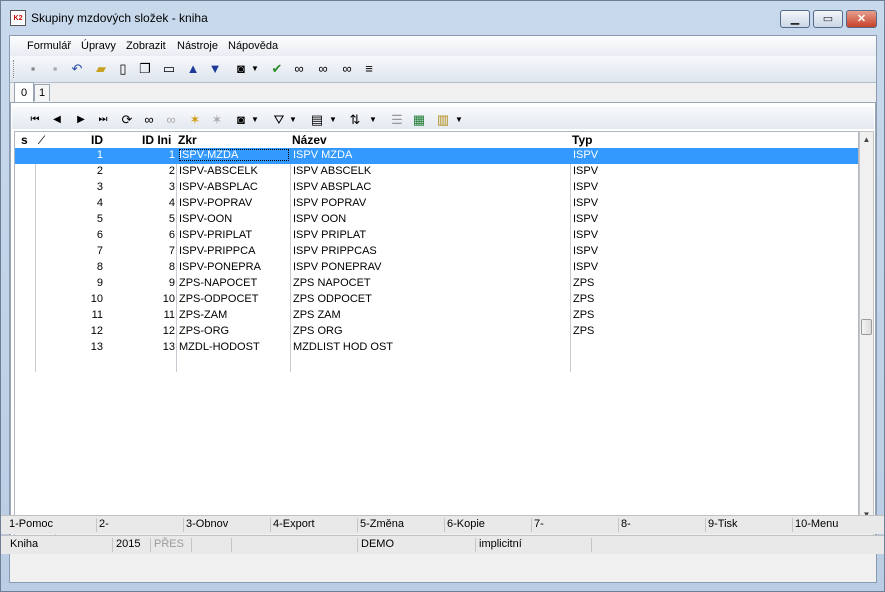  Describe the element at coordinates (428, 235) in the screenshot. I see `cell-nazev: ISPV PRIPLAT` at that location.